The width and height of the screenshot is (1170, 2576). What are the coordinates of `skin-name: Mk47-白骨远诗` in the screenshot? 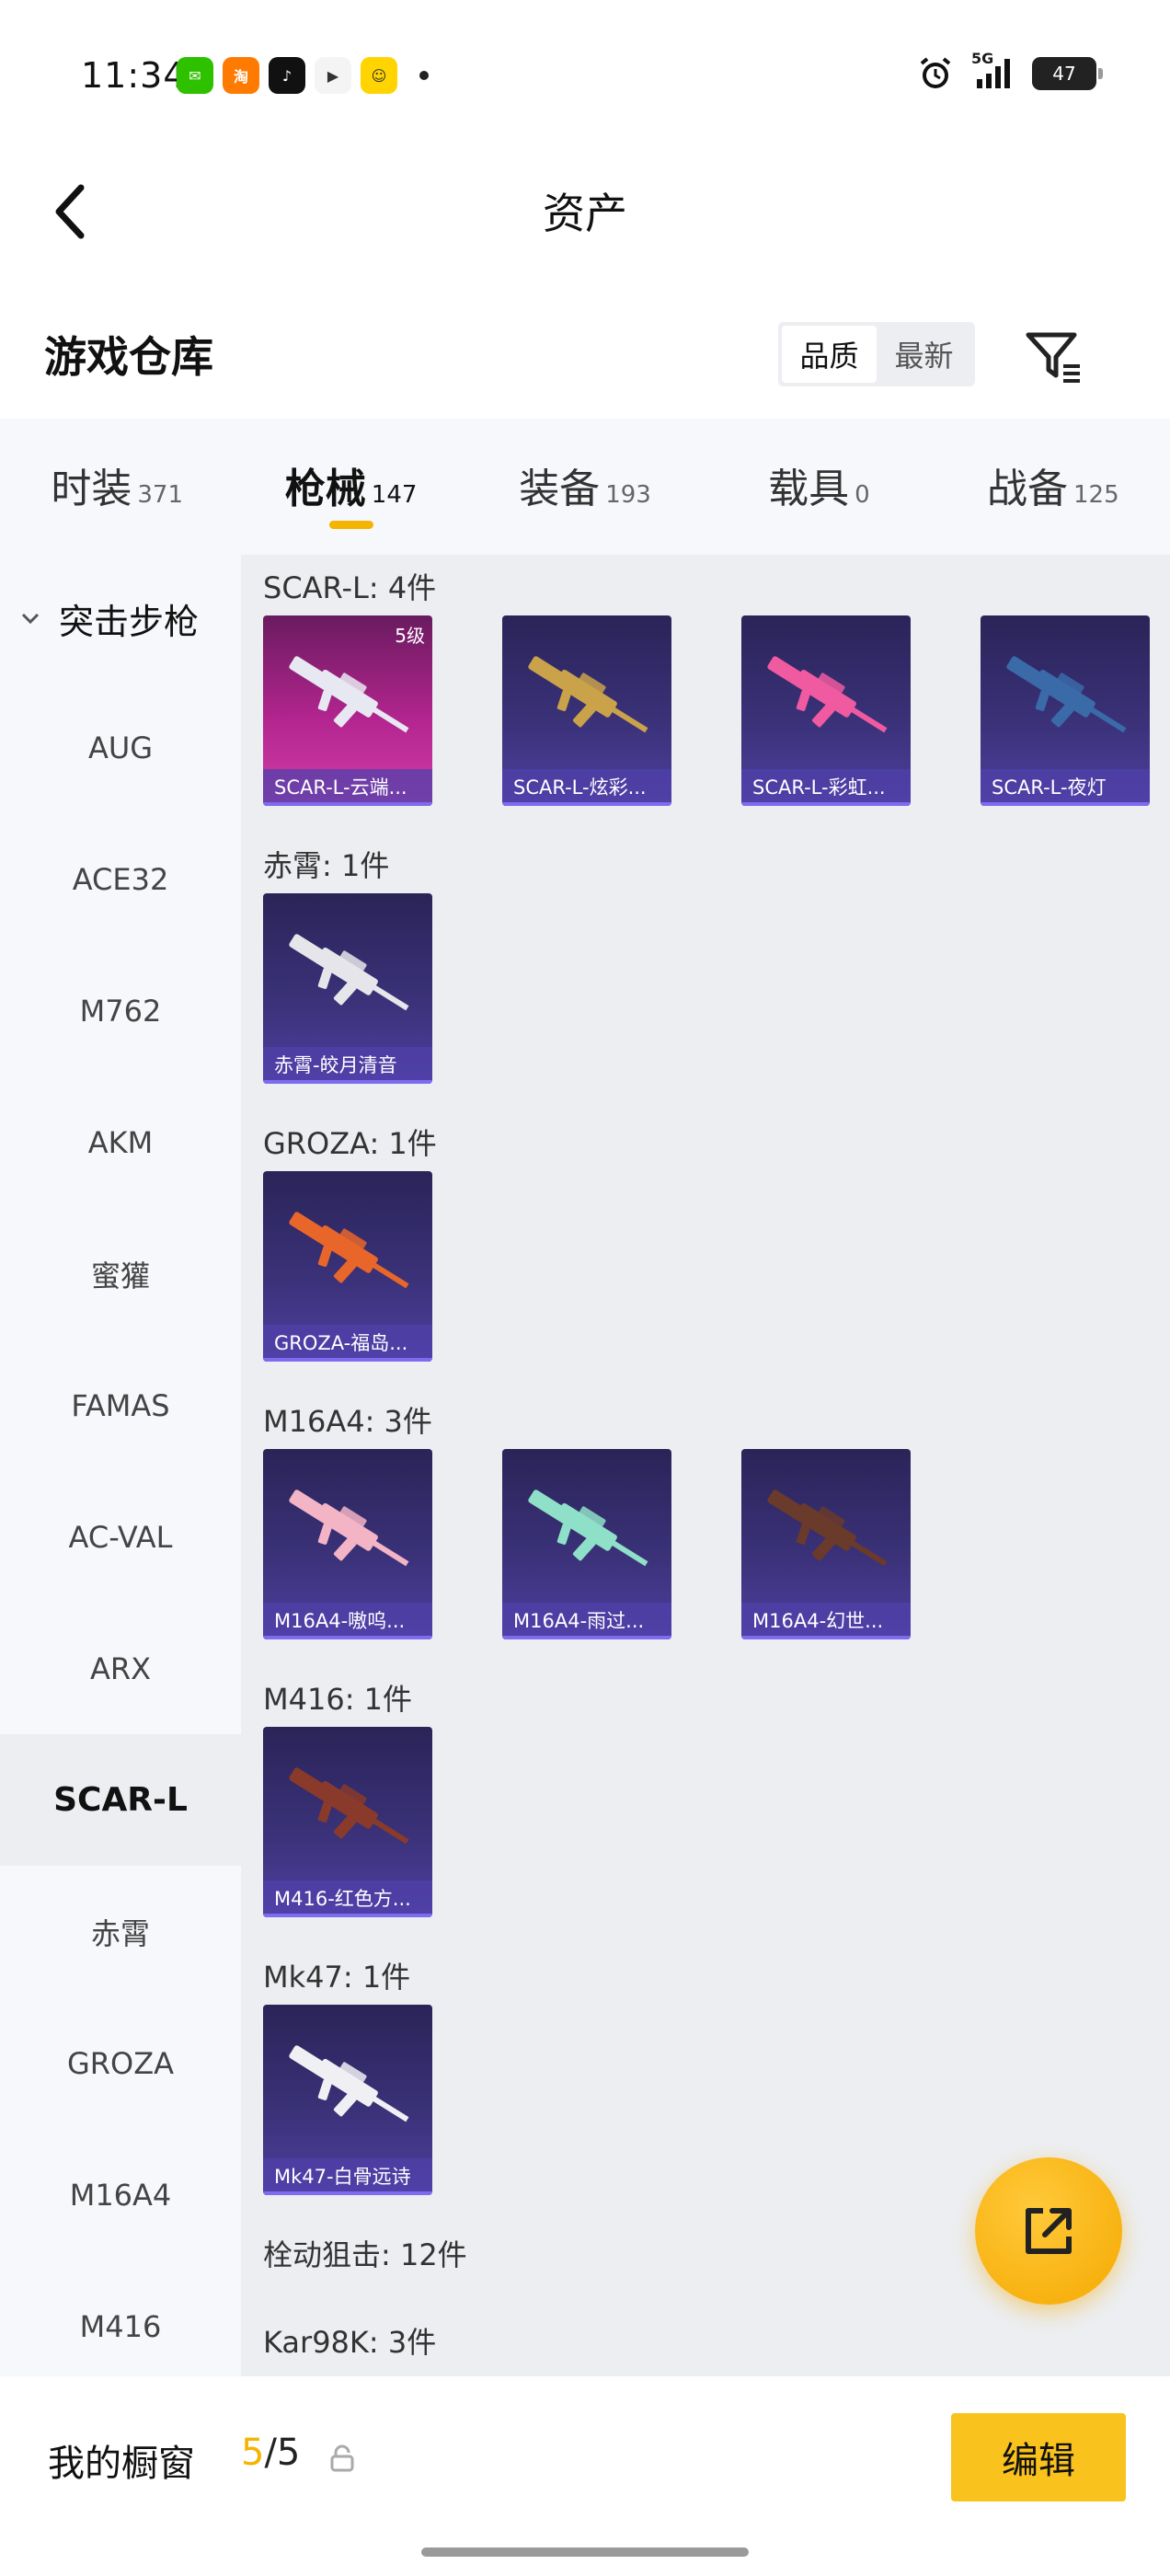 It's located at (347, 2176).